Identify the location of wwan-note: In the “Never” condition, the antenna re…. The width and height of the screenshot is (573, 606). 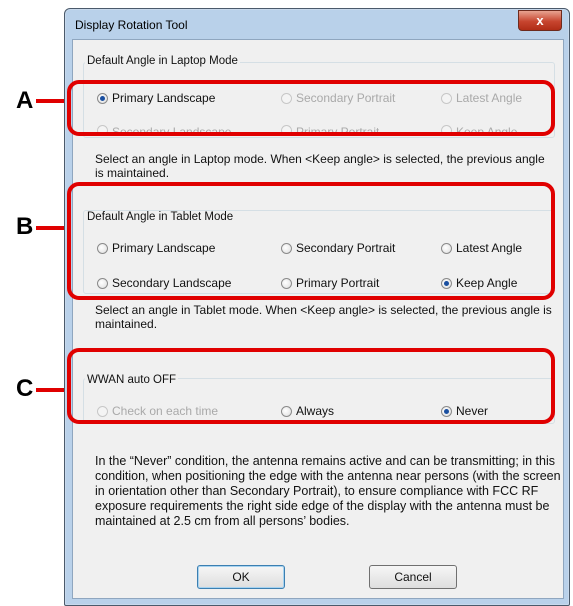
(328, 491).